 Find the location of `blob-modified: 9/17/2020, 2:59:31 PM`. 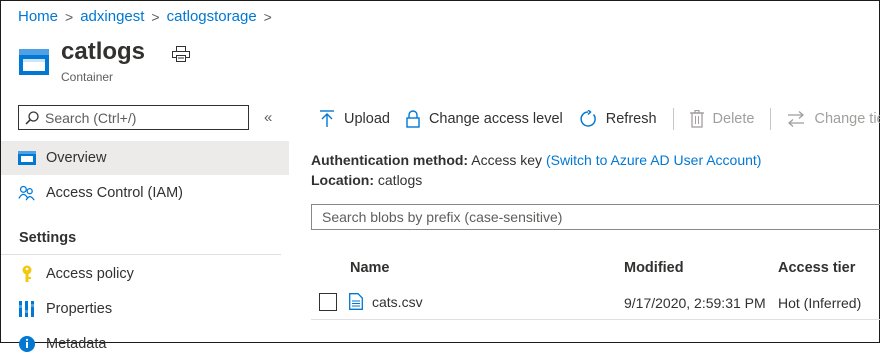

blob-modified: 9/17/2020, 2:59:31 PM is located at coordinates (695, 303).